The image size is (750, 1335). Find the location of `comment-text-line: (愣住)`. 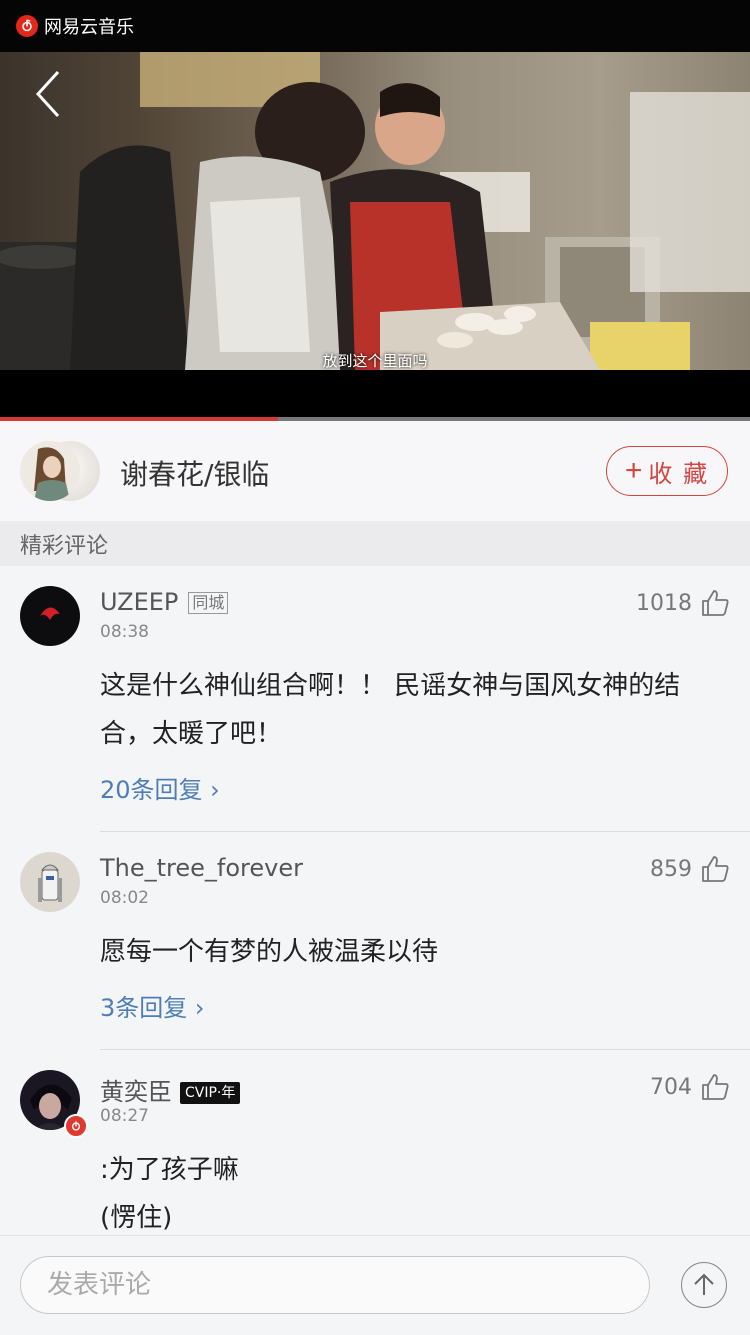

comment-text-line: (愣住) is located at coordinates (136, 1218).